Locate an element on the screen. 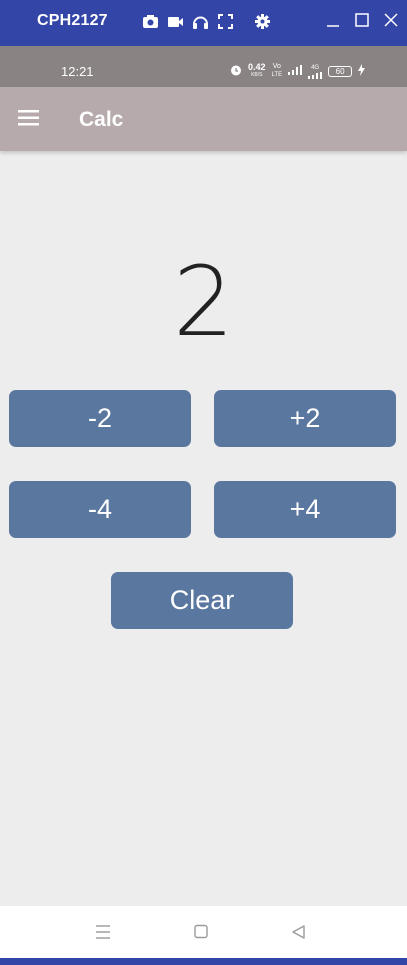 The image size is (407, 965). minus-4-button: -4 is located at coordinates (100, 509).